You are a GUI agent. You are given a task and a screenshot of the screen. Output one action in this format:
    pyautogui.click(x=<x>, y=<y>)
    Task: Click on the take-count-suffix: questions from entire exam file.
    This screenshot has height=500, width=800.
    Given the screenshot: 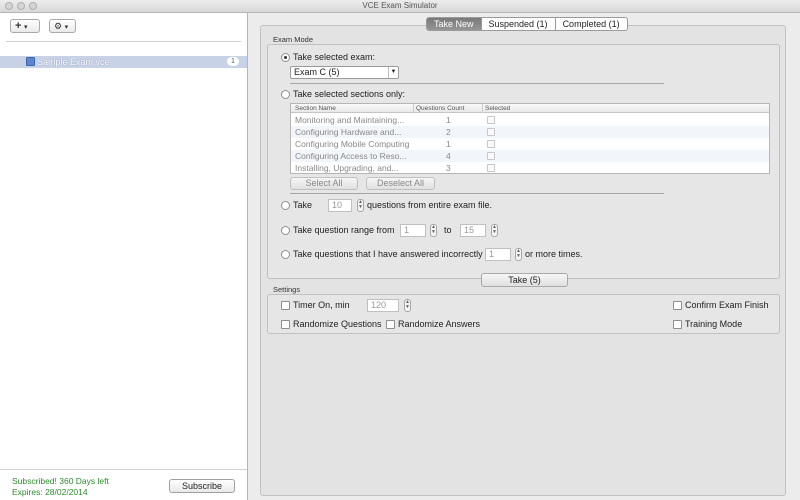 What is the action you would take?
    pyautogui.click(x=430, y=205)
    